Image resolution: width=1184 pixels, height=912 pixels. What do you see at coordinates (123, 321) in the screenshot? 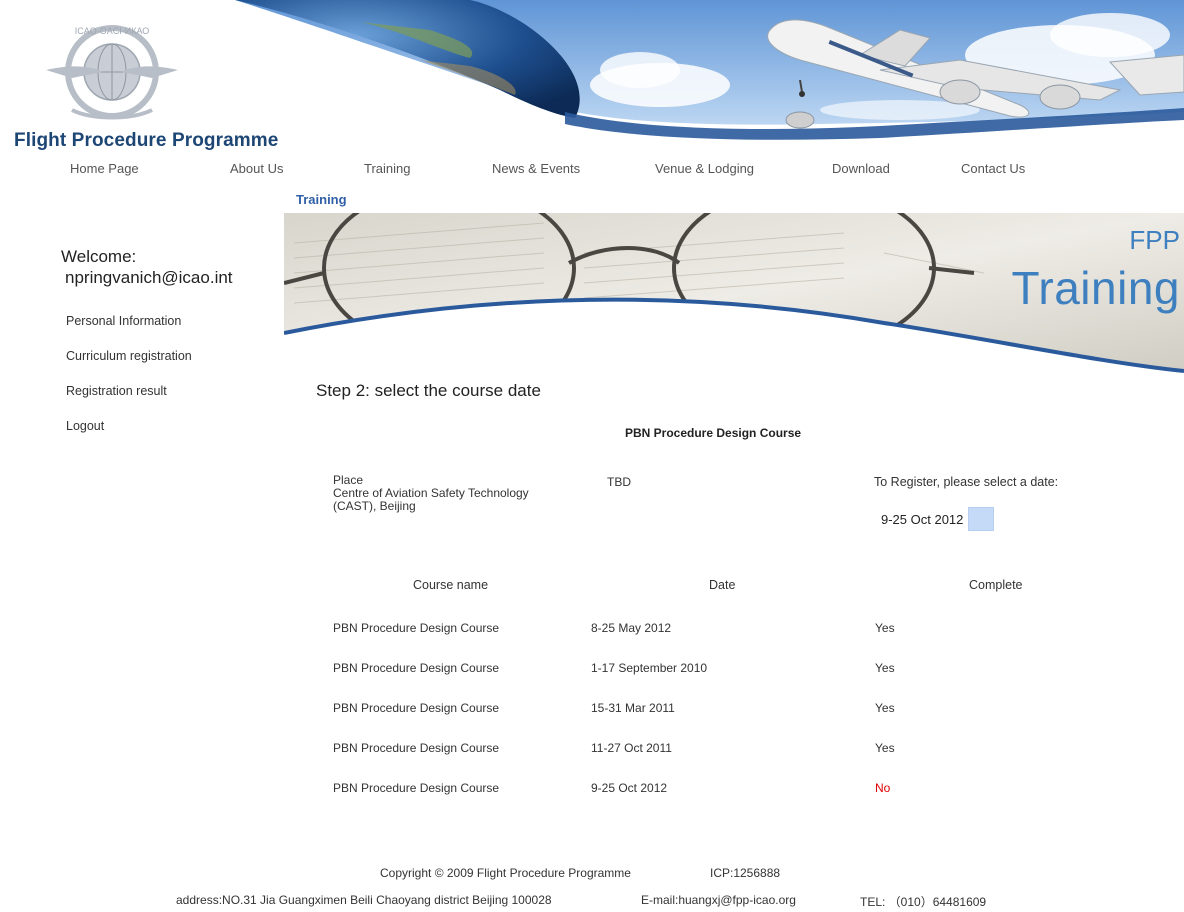
I see `sidebar-item-personal-information: Personal Information` at bounding box center [123, 321].